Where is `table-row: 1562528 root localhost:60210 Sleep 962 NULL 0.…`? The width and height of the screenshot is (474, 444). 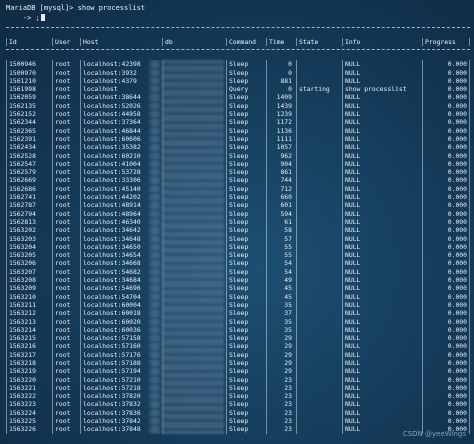
table-row: 1562528 root localhost:60210 Sleep 962 NULL 0.… is located at coordinates (238, 155).